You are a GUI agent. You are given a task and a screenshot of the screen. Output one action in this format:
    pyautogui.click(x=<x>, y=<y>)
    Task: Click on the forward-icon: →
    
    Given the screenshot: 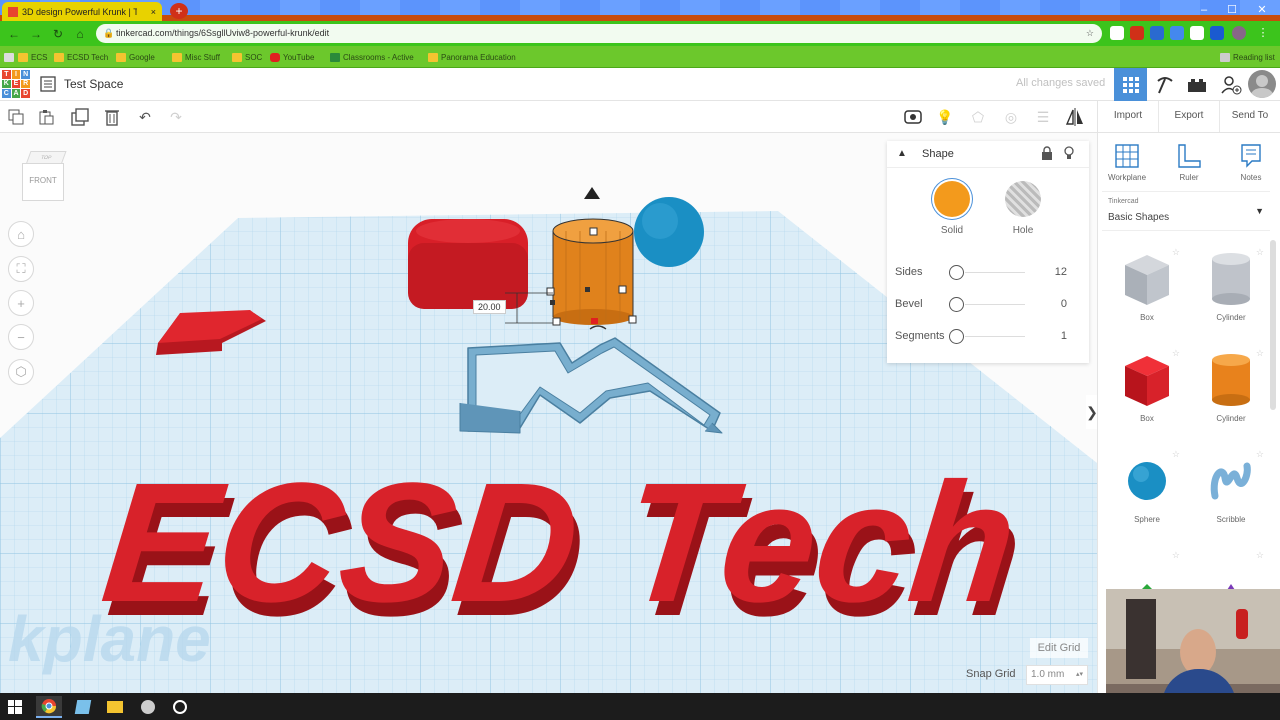 What is the action you would take?
    pyautogui.click(x=36, y=34)
    